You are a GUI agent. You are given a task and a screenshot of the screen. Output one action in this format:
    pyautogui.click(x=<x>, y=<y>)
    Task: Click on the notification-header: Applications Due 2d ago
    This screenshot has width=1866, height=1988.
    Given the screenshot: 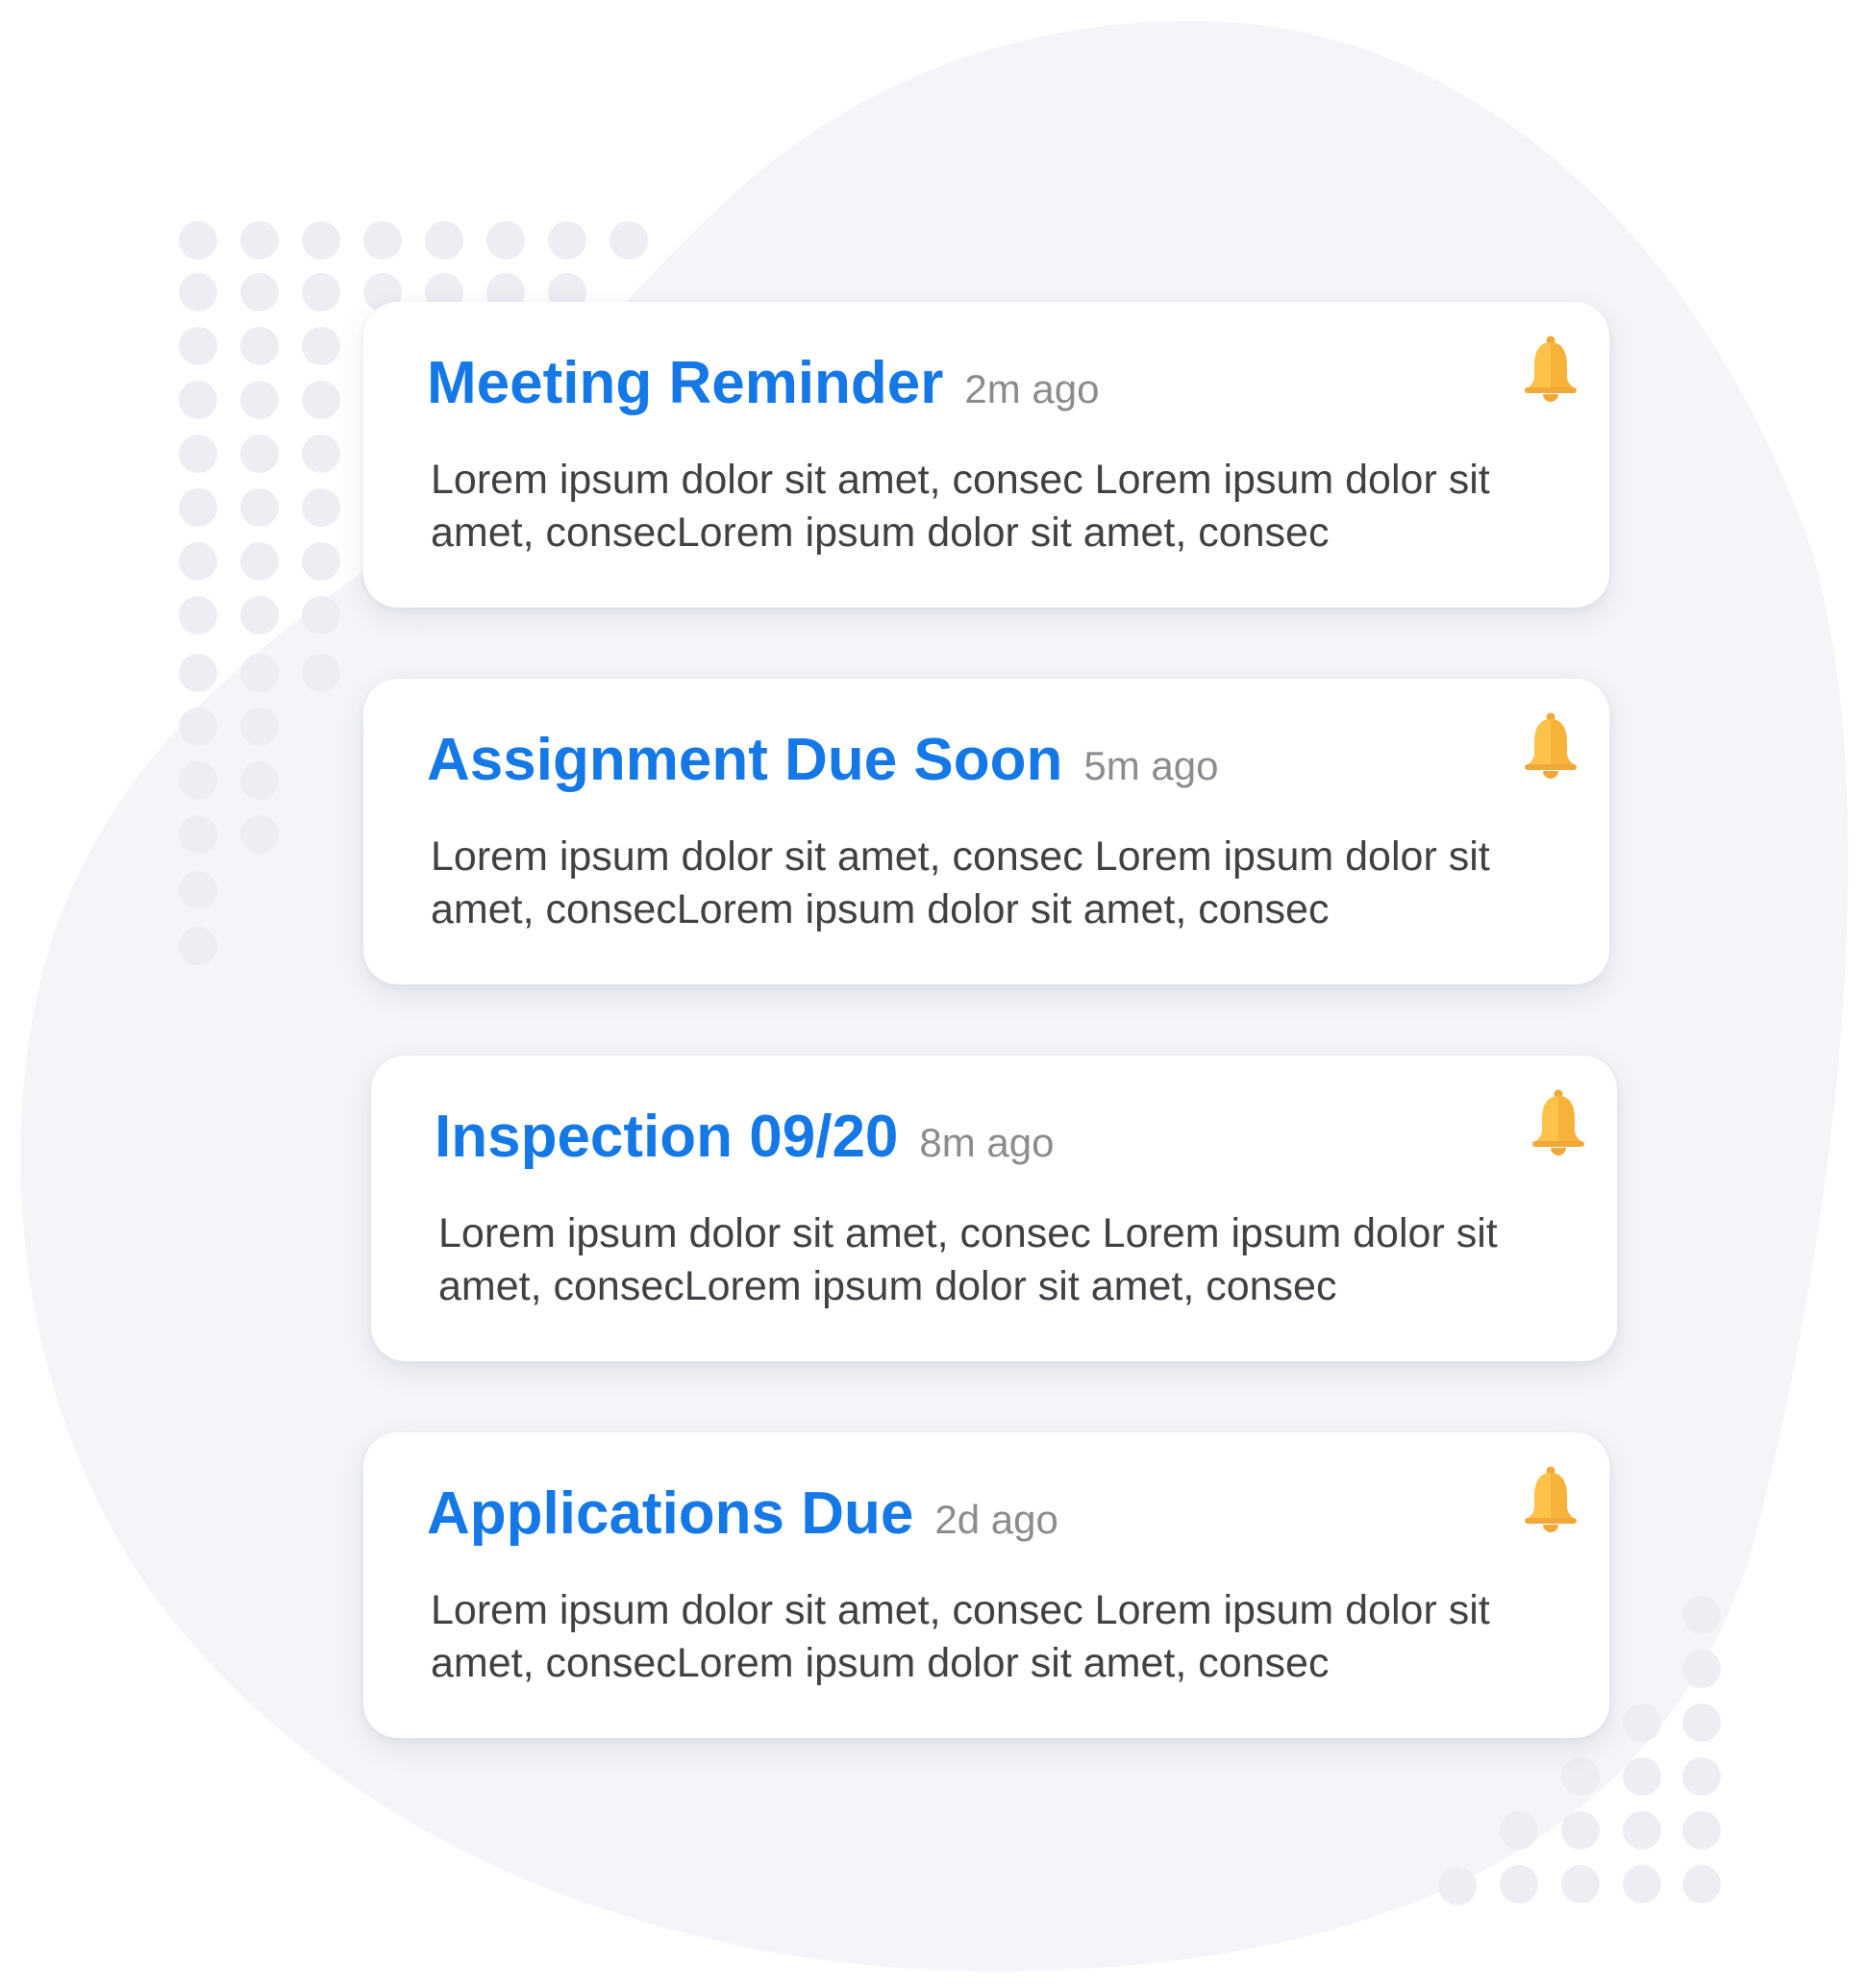 What is the action you would take?
    pyautogui.click(x=742, y=1514)
    